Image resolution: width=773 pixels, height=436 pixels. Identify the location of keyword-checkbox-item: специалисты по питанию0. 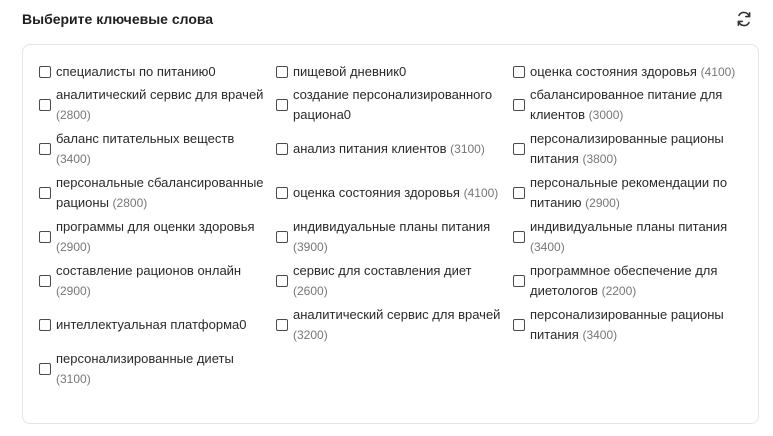
(157, 72).